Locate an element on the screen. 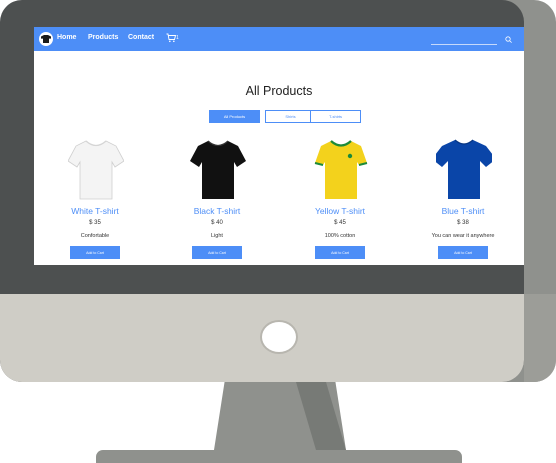 The height and width of the screenshot is (463, 556). monitor-chin-shadow is located at coordinates (540, 338).